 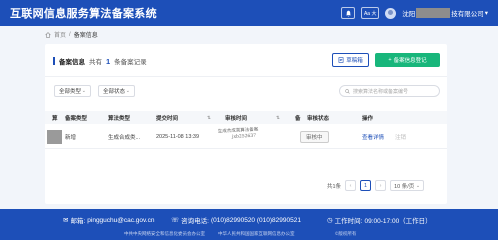 What do you see at coordinates (467, 14) in the screenshot?
I see `company-name-suffix: 技有限公司` at bounding box center [467, 14].